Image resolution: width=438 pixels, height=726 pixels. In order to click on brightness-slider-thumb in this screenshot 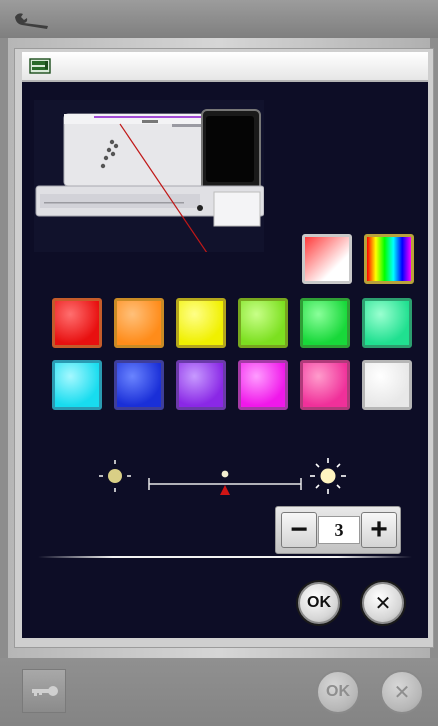, I will do `click(225, 482)`.